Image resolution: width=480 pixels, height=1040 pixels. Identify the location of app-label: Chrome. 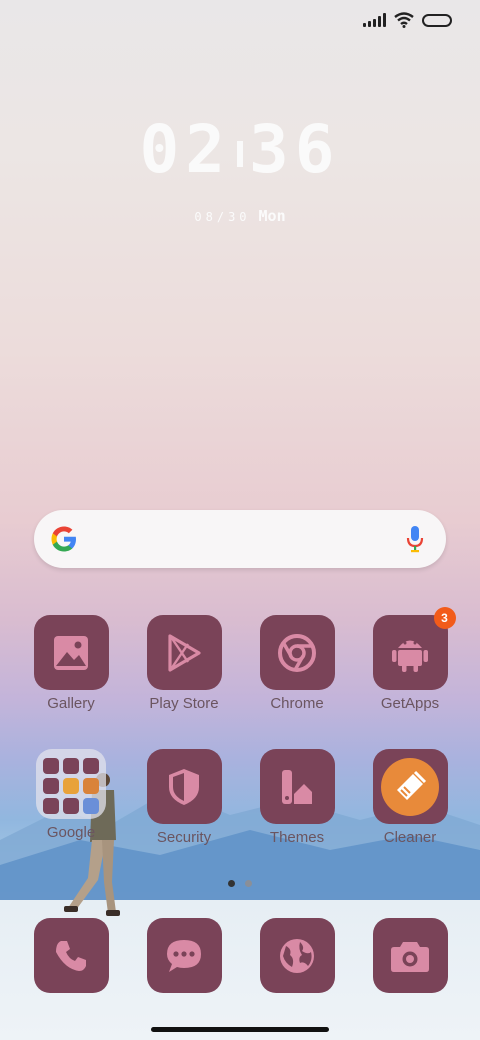
(297, 703).